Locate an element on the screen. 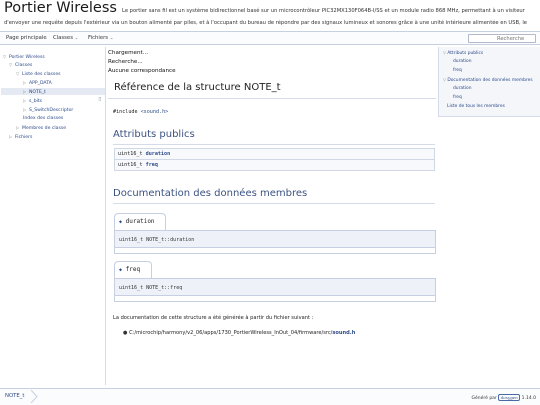 This screenshot has width=540, height=405. nav-files: Fichiers ⌄ is located at coordinates (101, 38).